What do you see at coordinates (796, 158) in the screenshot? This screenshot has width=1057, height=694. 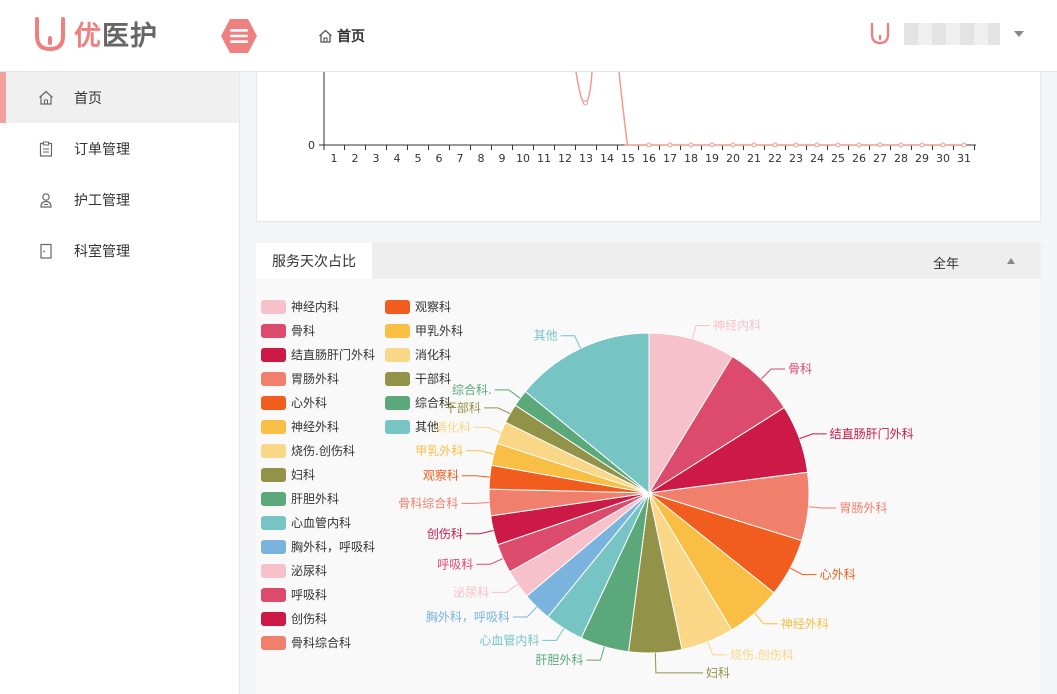 I see `x-tick-label: 23` at bounding box center [796, 158].